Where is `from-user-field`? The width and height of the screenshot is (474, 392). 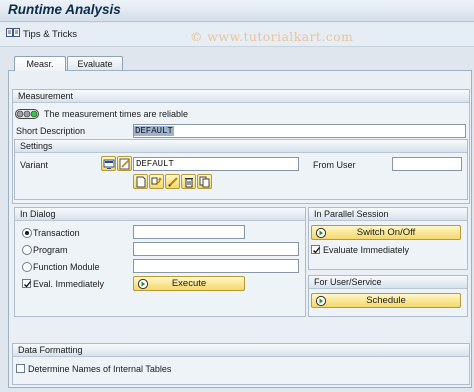 from-user-field is located at coordinates (427, 164).